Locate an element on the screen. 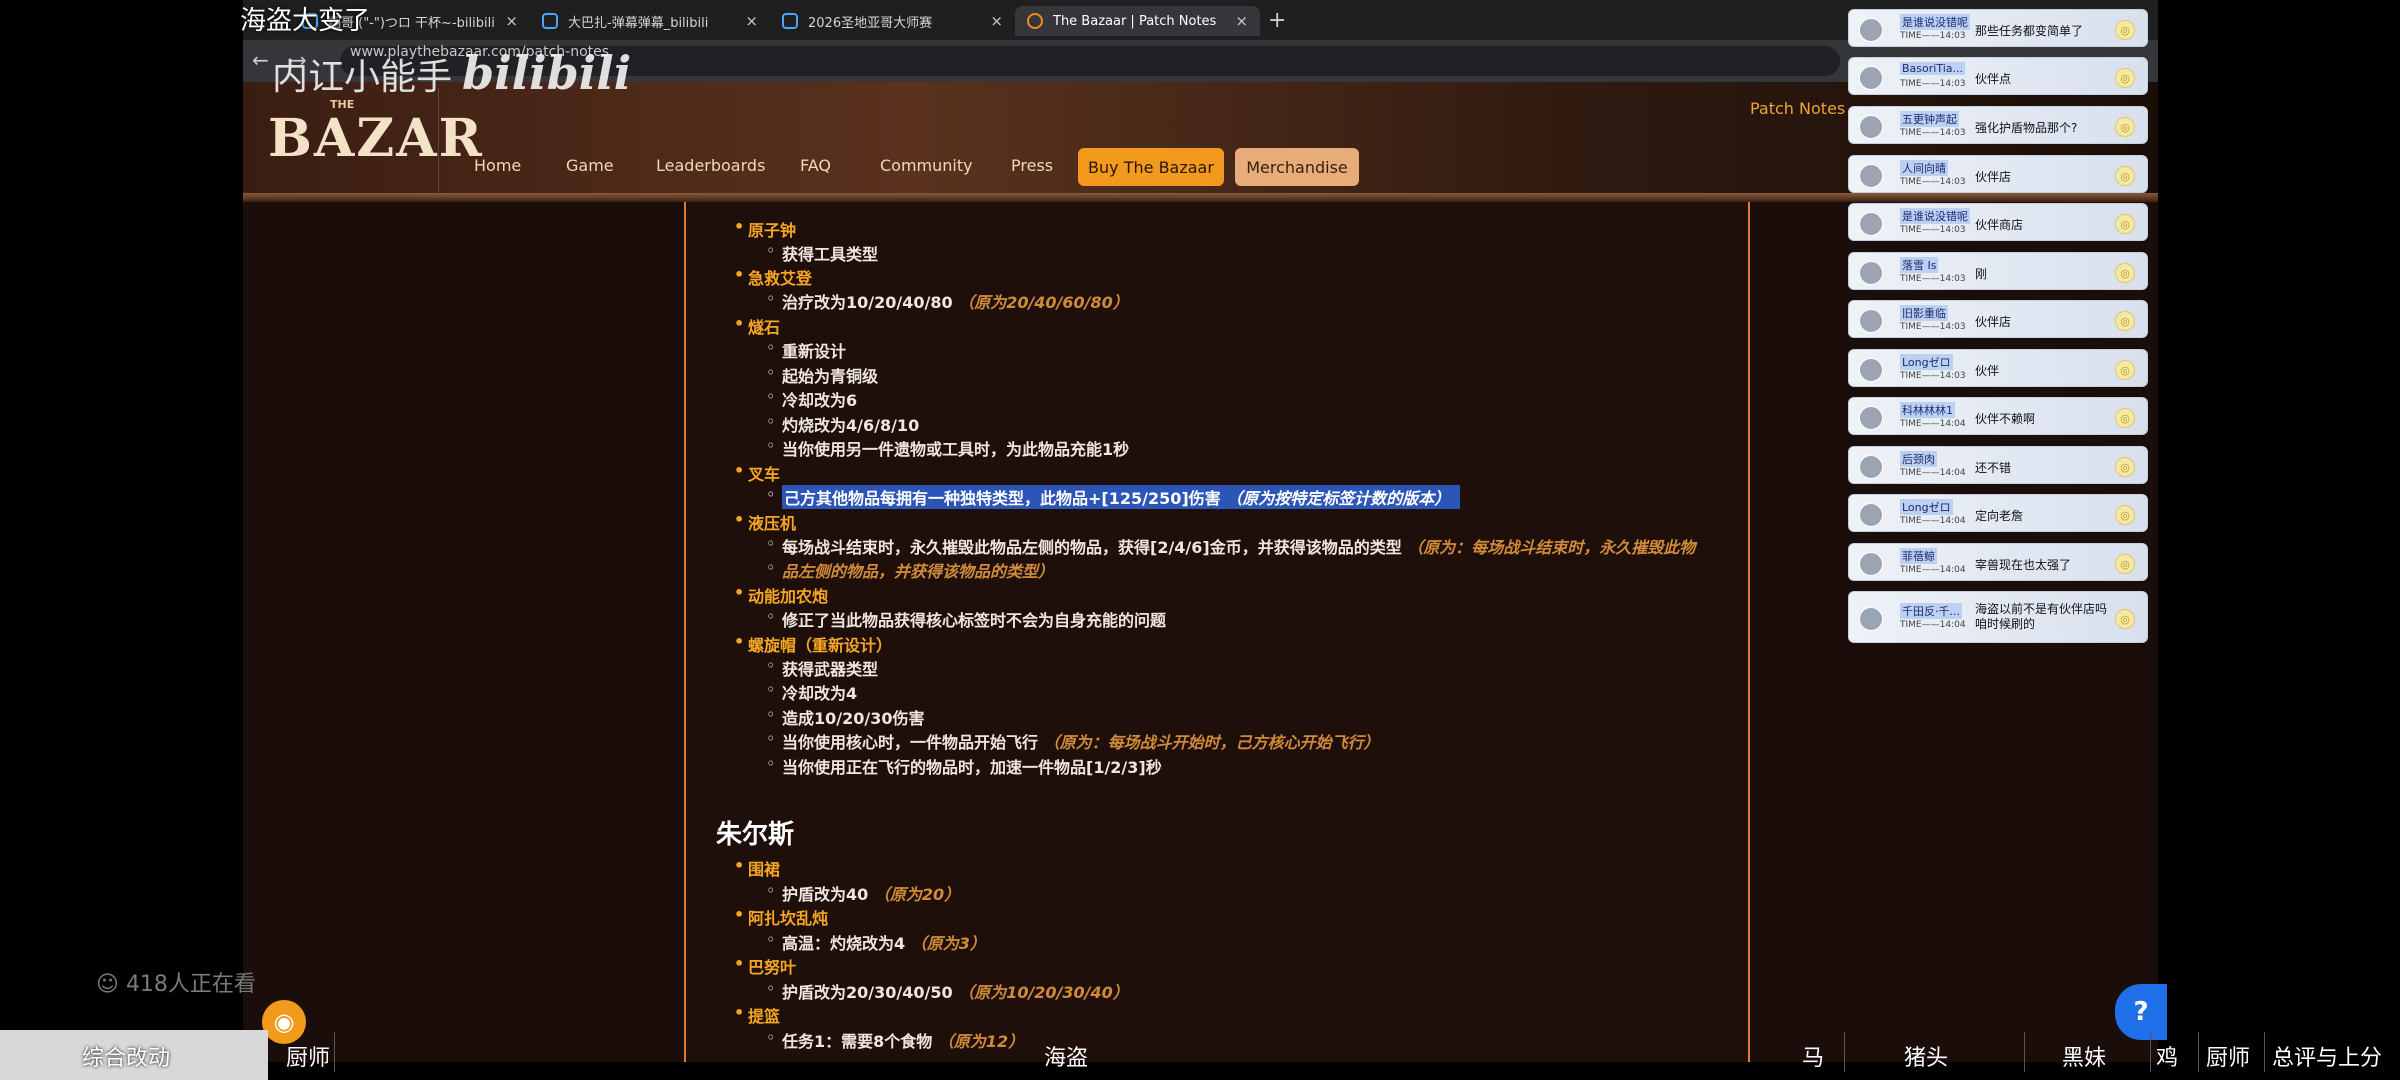 This screenshot has height=1080, width=2400. item-change: 起始为青铜级 is located at coordinates (822, 375).